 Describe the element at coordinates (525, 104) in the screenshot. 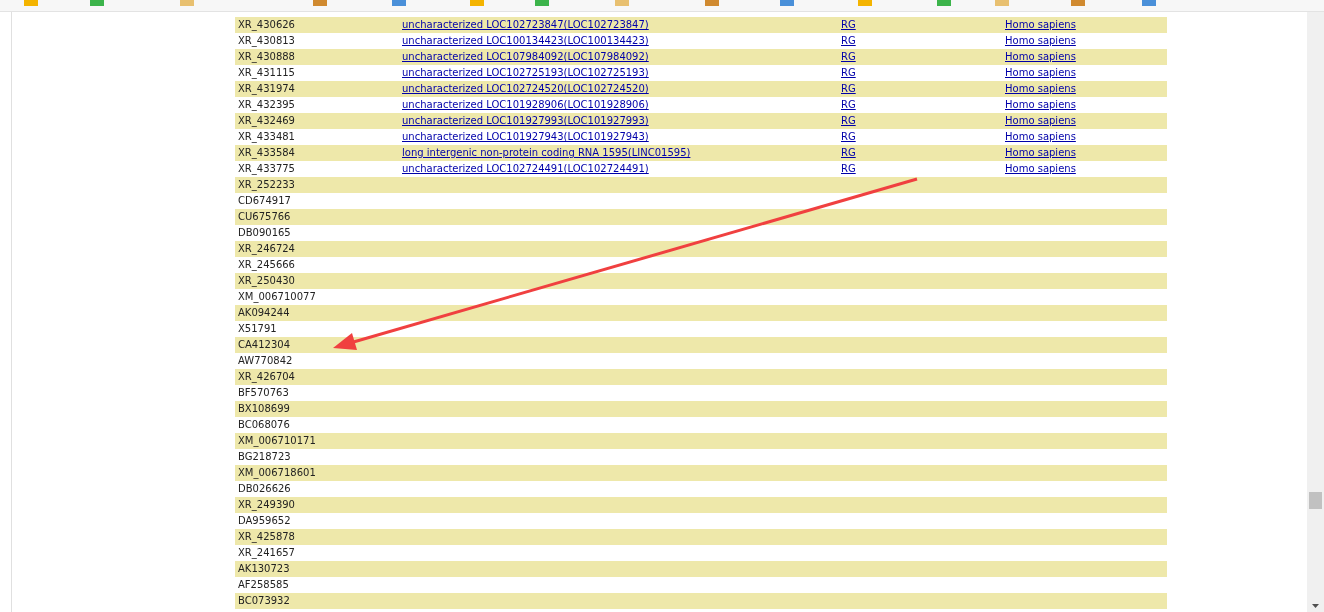

I see `gene-link: uncharacterized LOC101928906(LOC101928906)` at that location.